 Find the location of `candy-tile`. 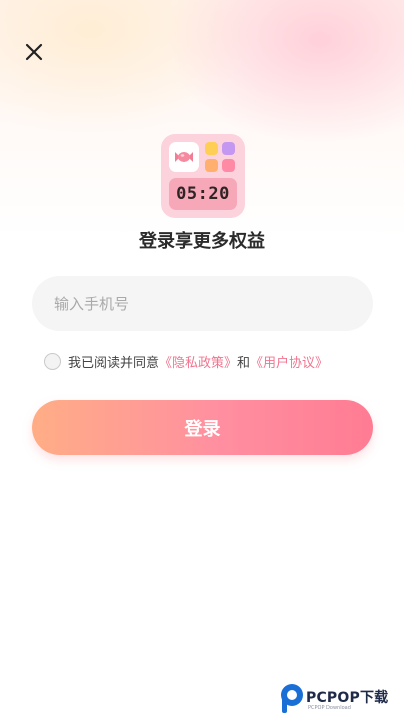

candy-tile is located at coordinates (184, 157).